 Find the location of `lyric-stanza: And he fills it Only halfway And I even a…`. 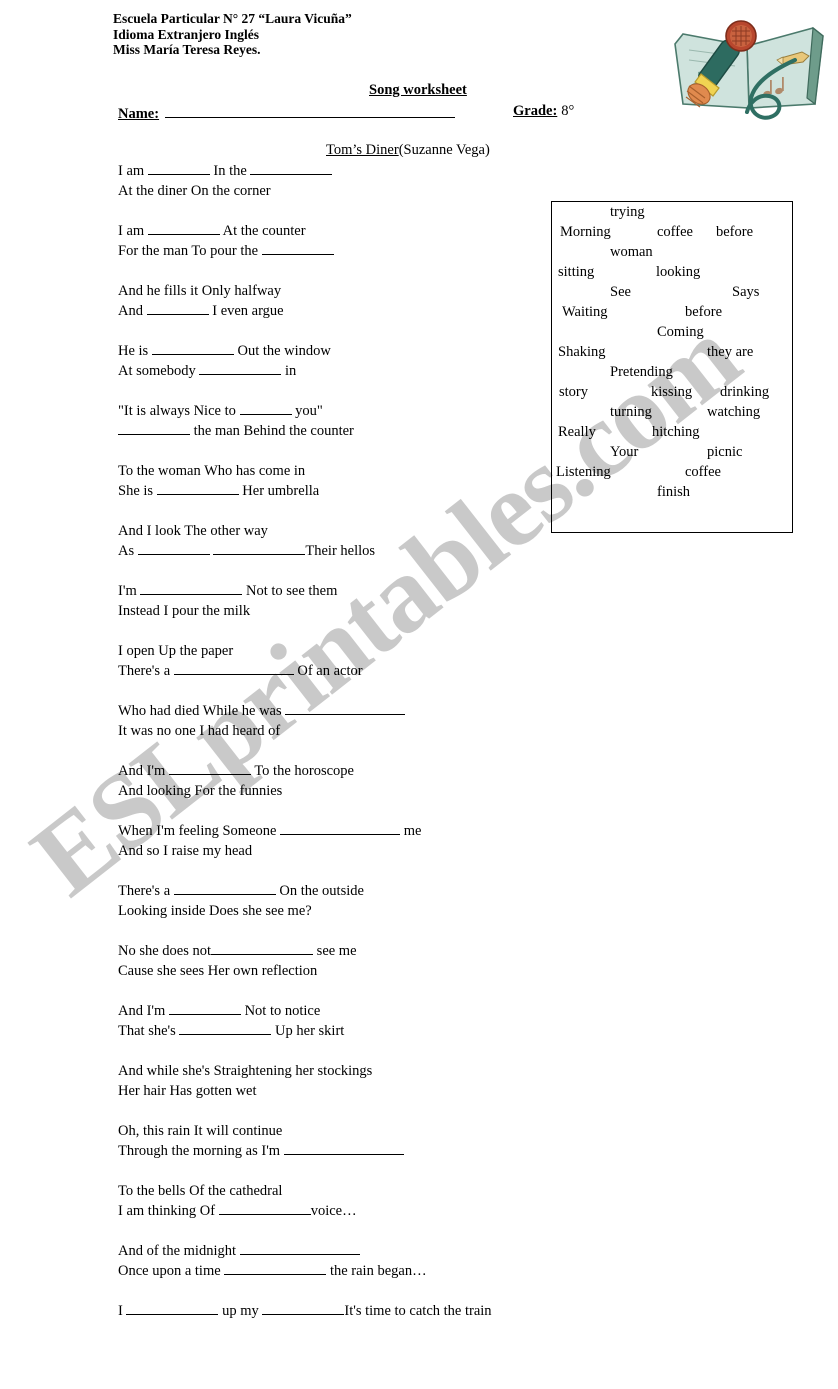

lyric-stanza: And he fills it Only halfway And I even a… is located at coordinates (333, 301).